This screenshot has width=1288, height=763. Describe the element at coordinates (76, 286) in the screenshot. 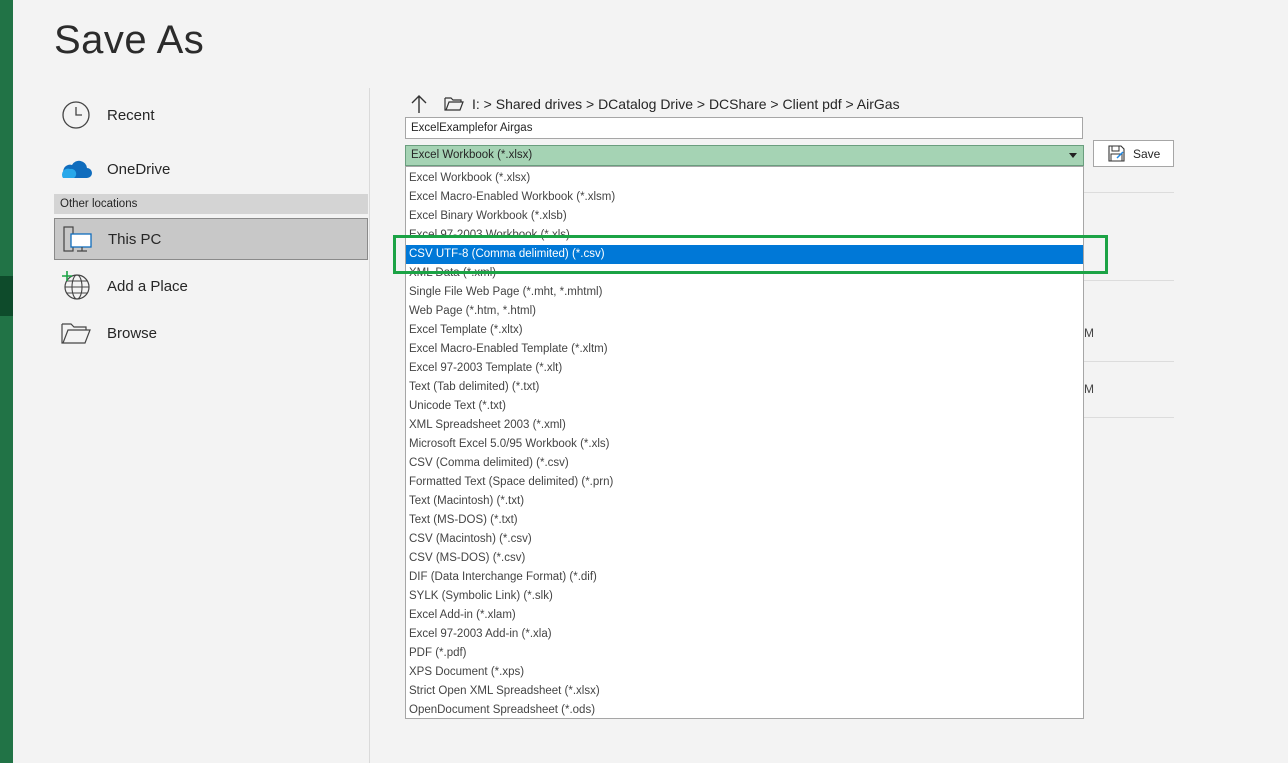

I see `globe-add-icon` at that location.